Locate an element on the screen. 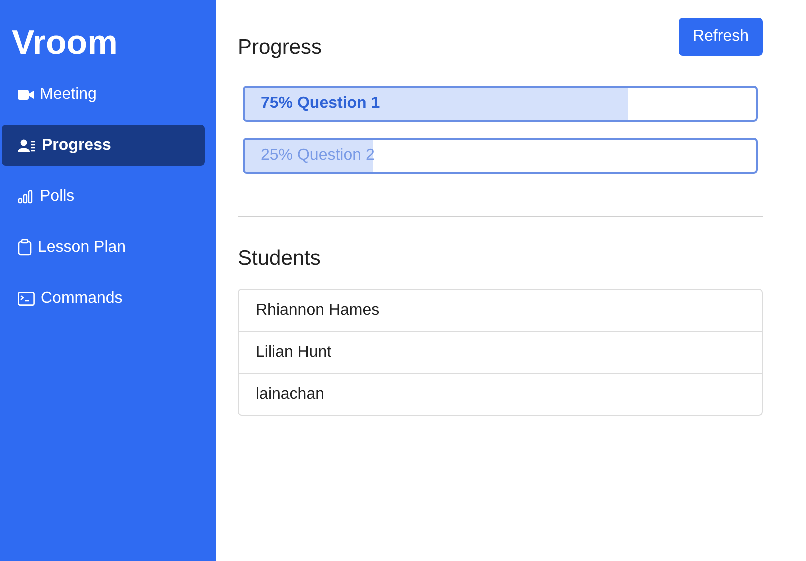  camera-icon is located at coordinates (26, 94).